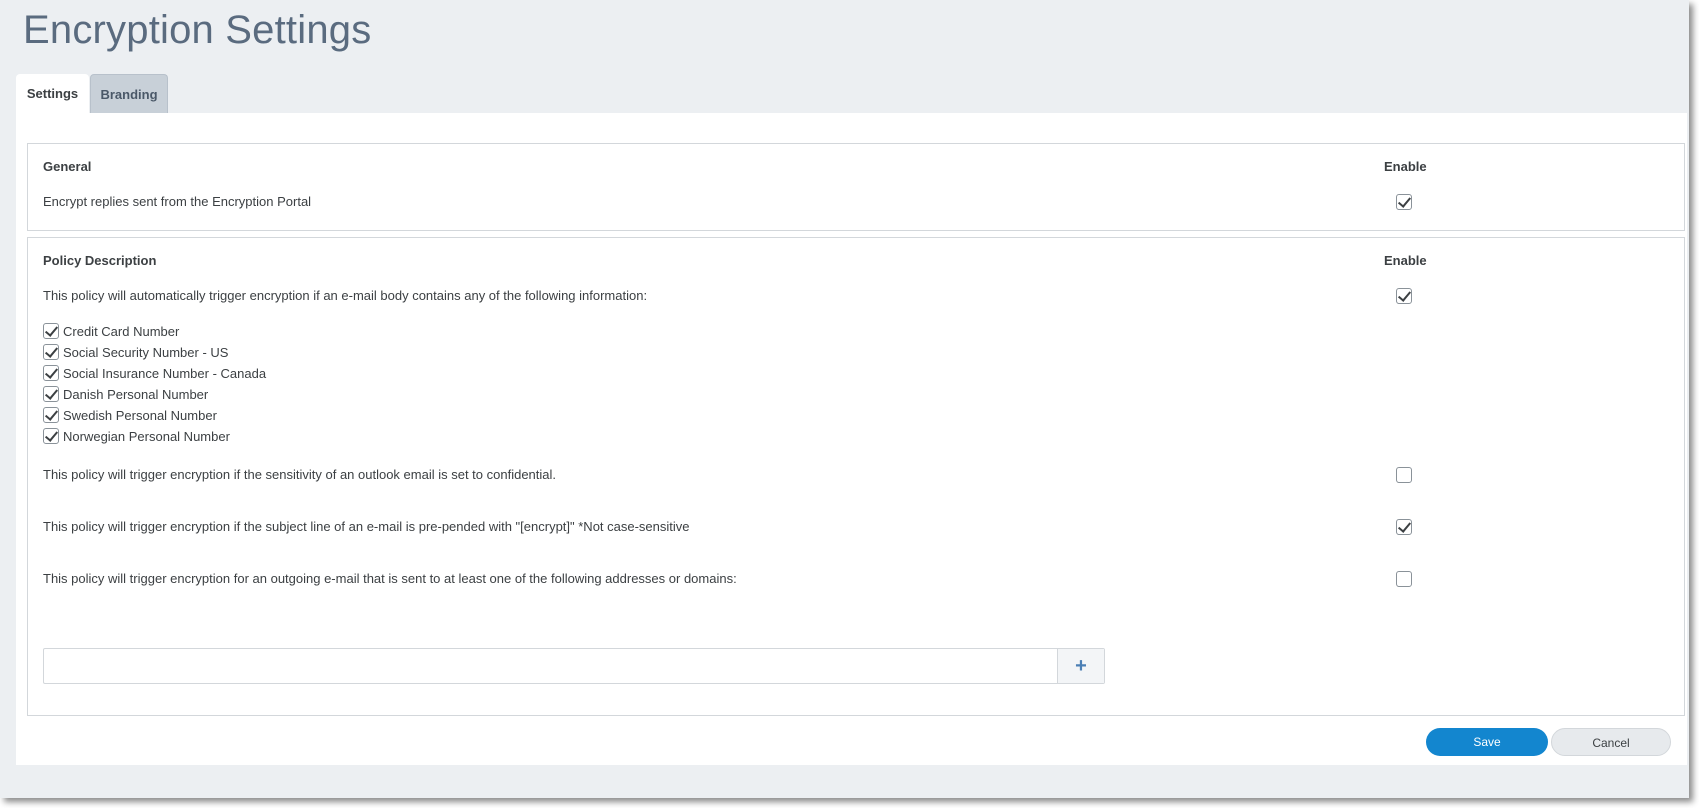  Describe the element at coordinates (136, 394) in the screenshot. I see `danish-number-label: Danish Personal Number` at that location.